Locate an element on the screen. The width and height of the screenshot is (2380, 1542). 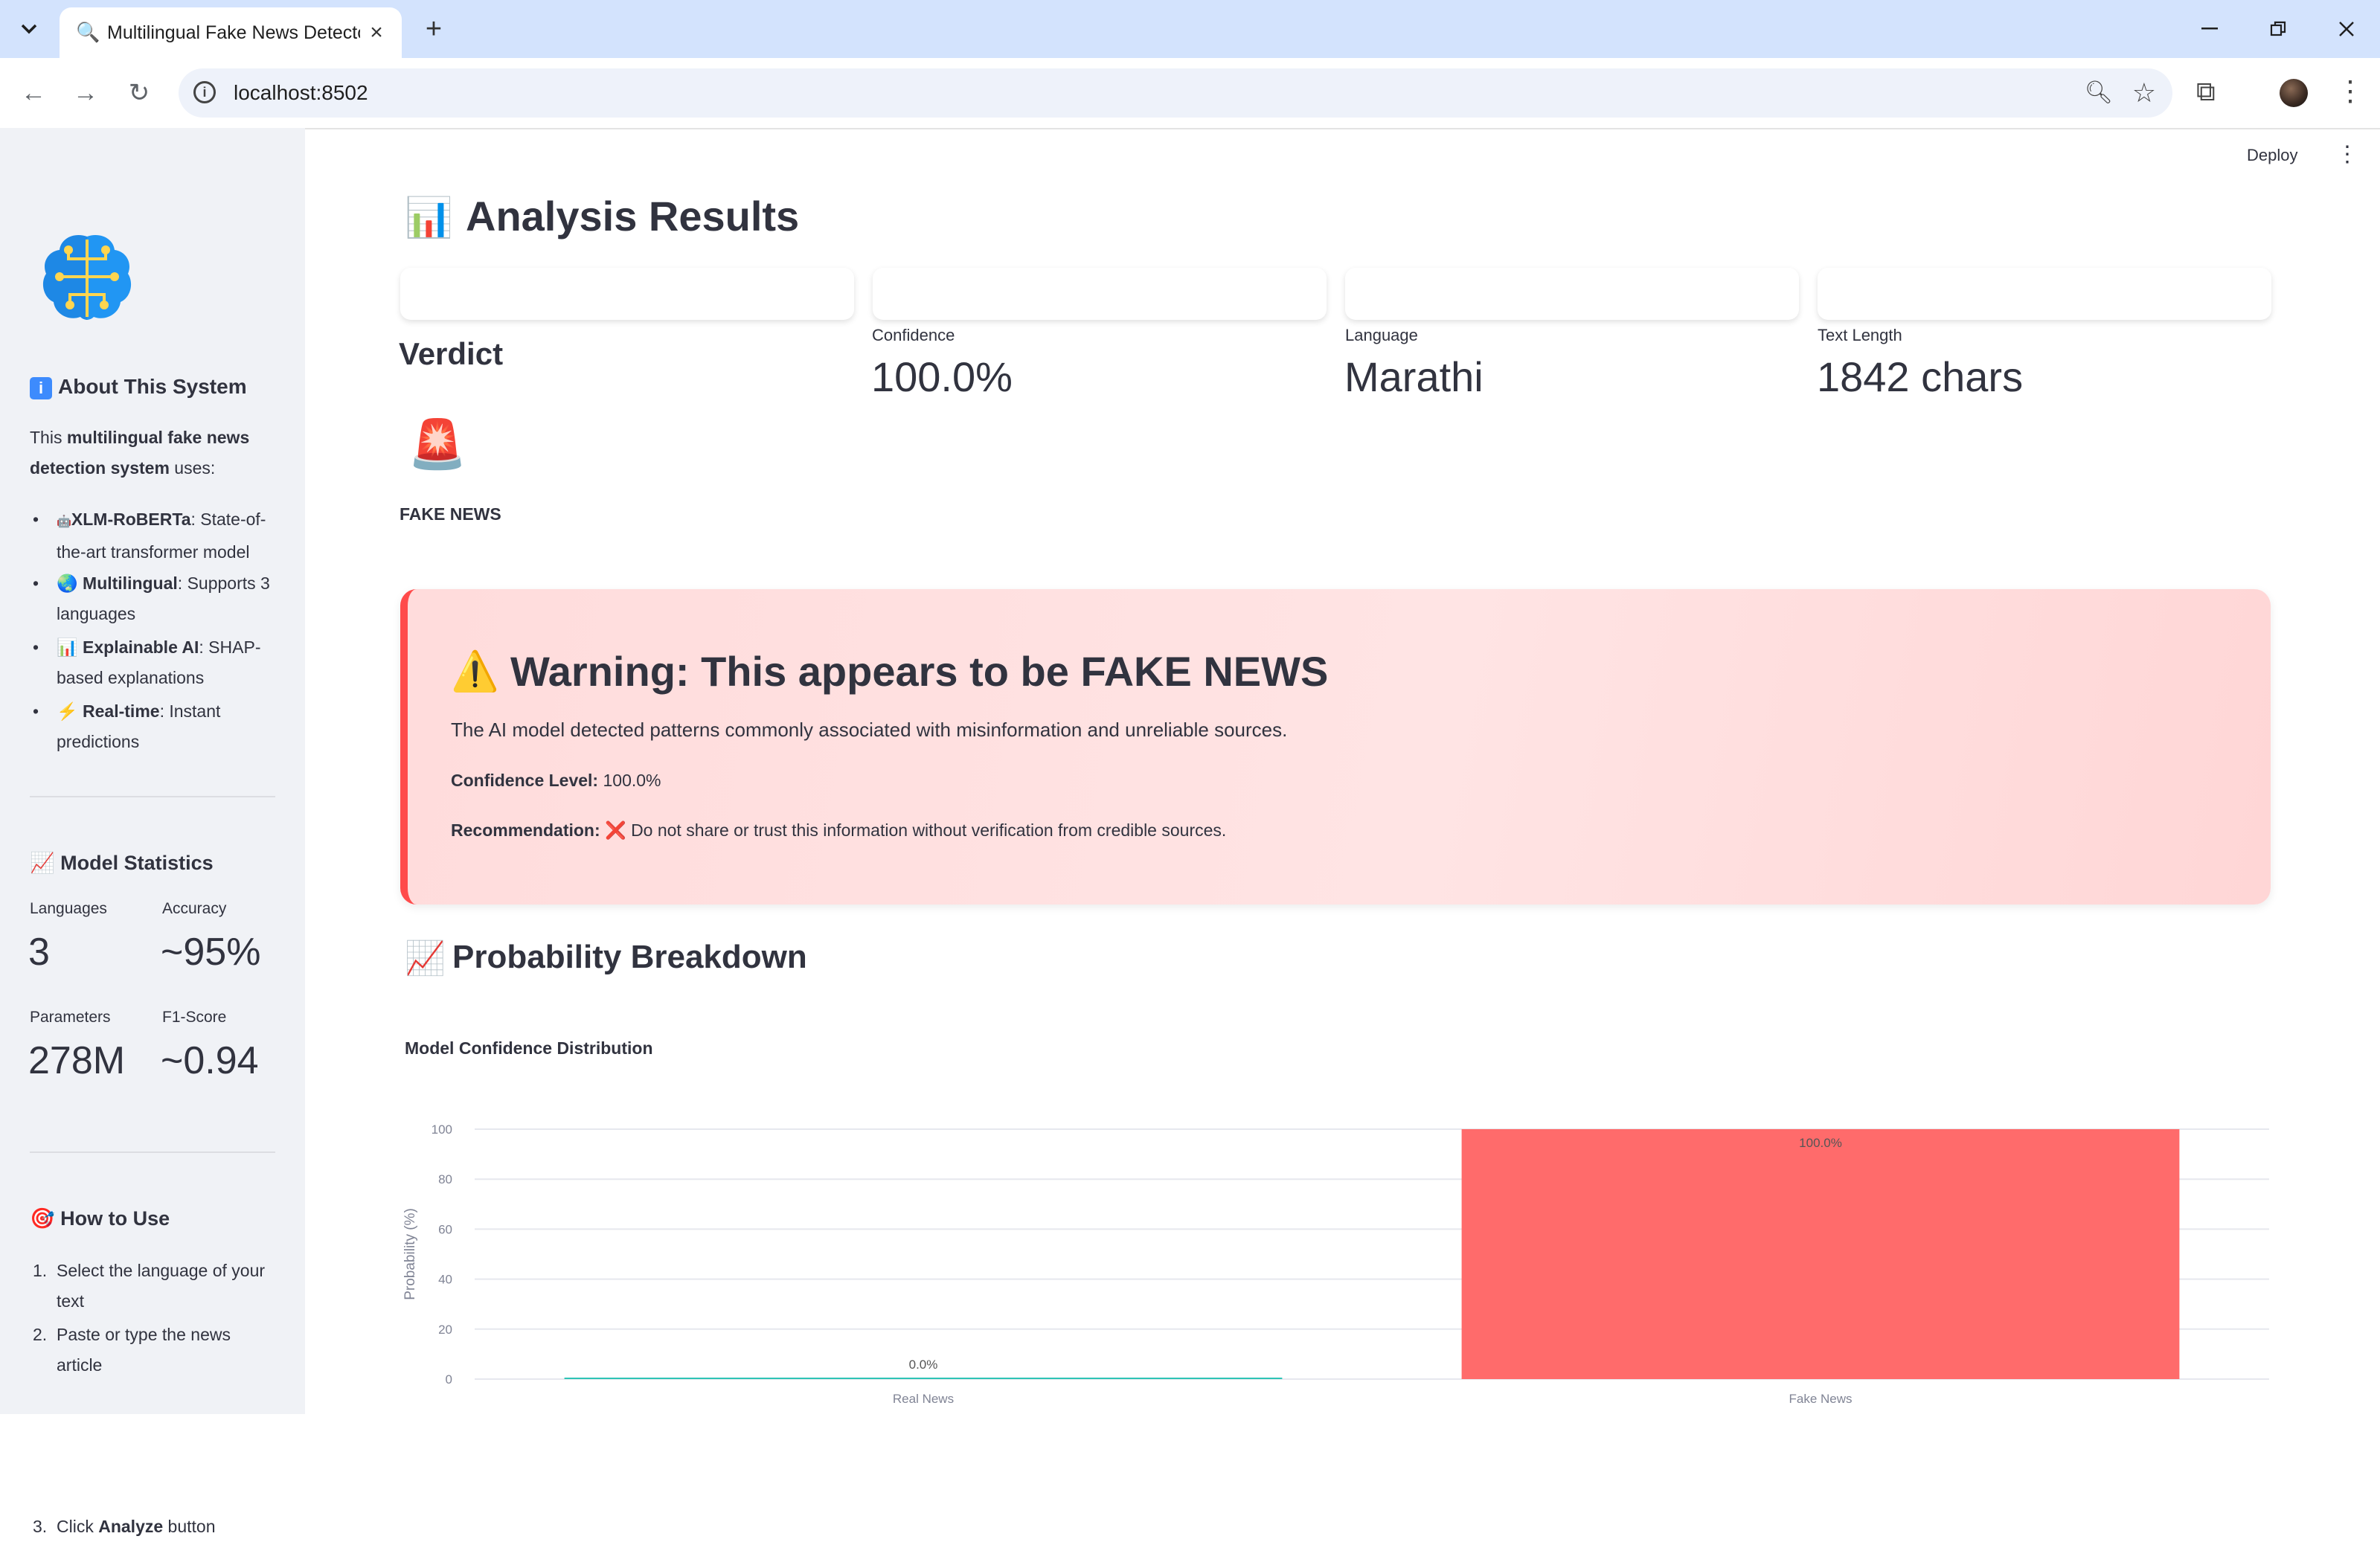
globe-icon: 🌏 is located at coordinates (67, 584).